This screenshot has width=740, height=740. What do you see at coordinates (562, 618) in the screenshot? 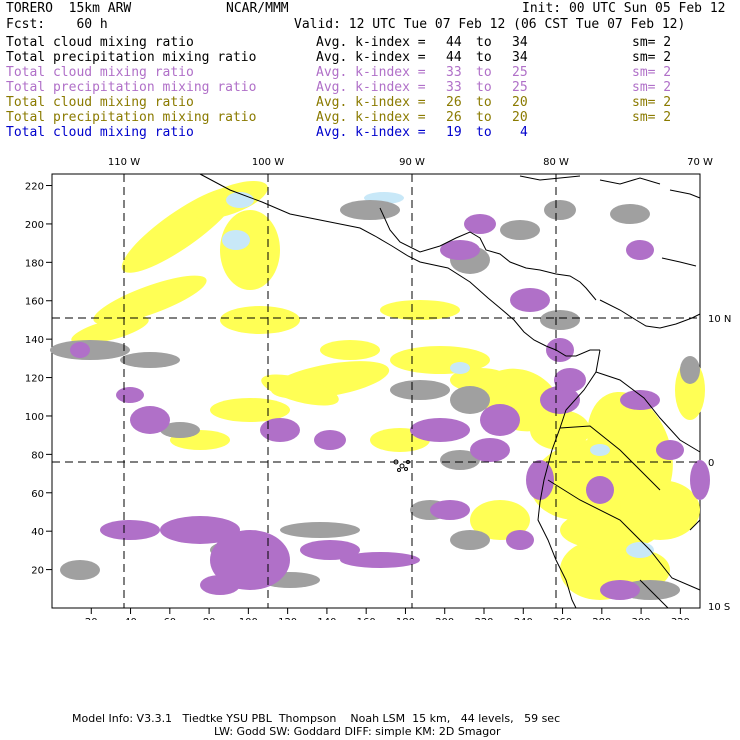
I see `x-tick-label: 260` at bounding box center [562, 618].